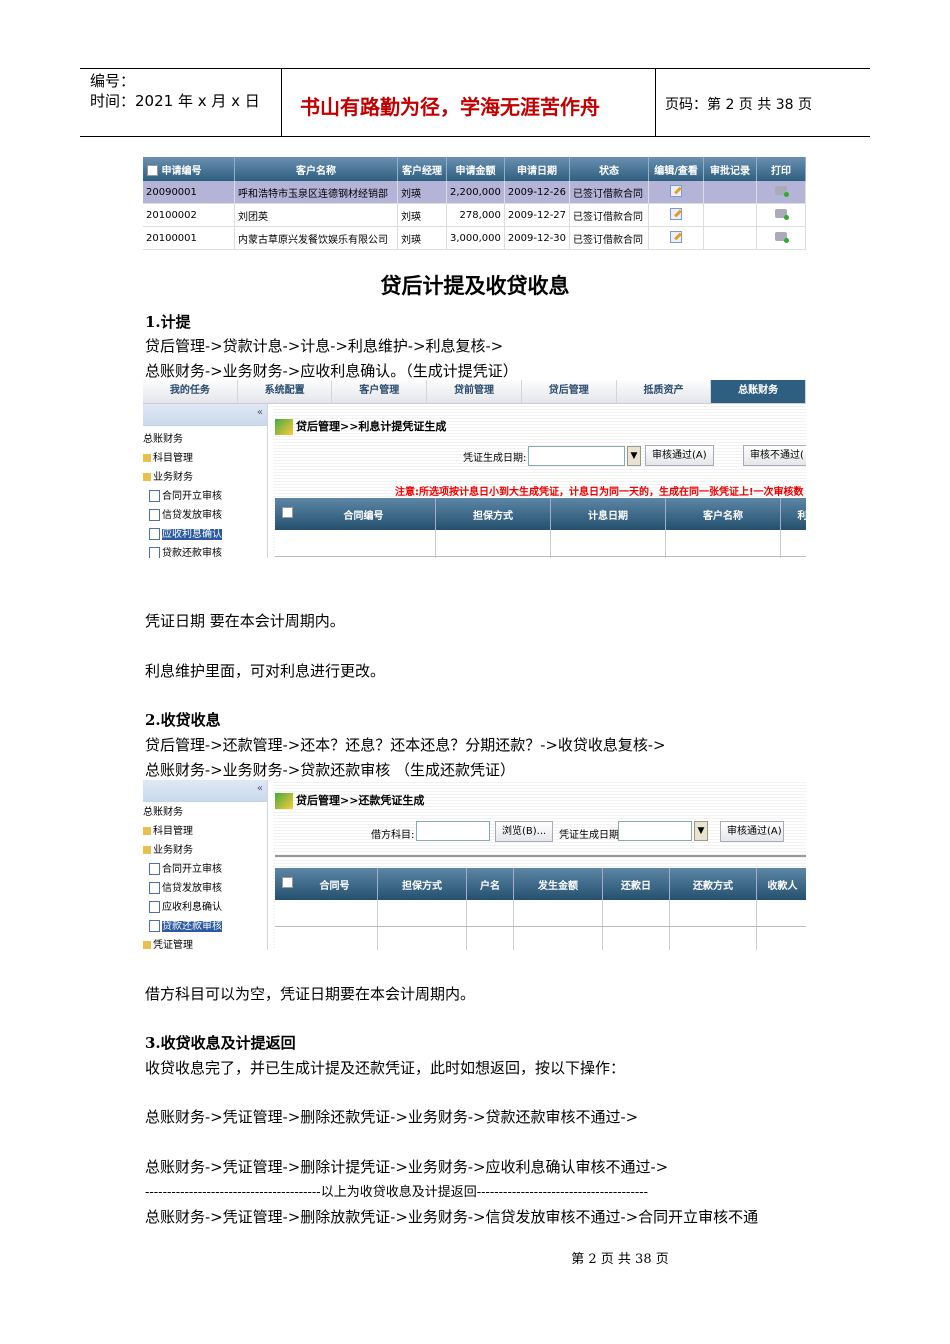 The height and width of the screenshot is (1344, 950). I want to click on tab-system-config: 系统配置, so click(285, 391).